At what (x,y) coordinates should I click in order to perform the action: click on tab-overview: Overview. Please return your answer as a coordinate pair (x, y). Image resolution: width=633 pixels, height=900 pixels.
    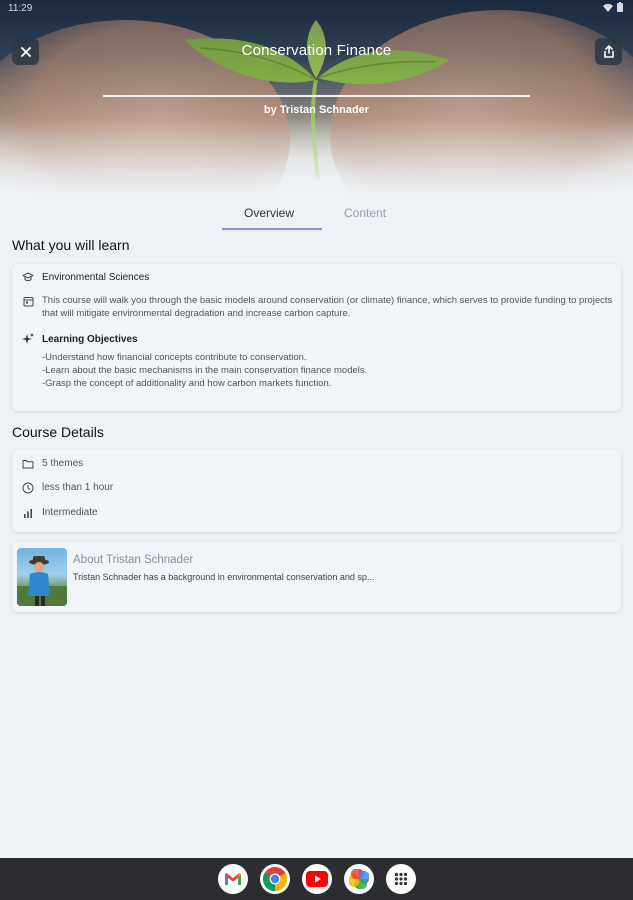
    Looking at the image, I should click on (269, 213).